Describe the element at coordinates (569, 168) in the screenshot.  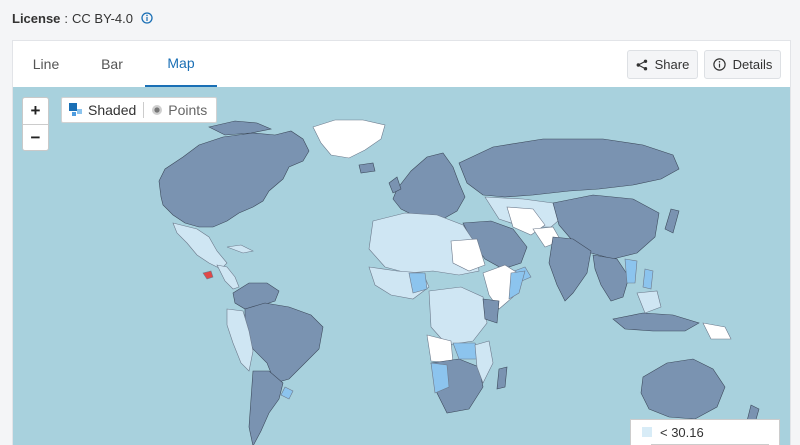
I see `region-russia` at that location.